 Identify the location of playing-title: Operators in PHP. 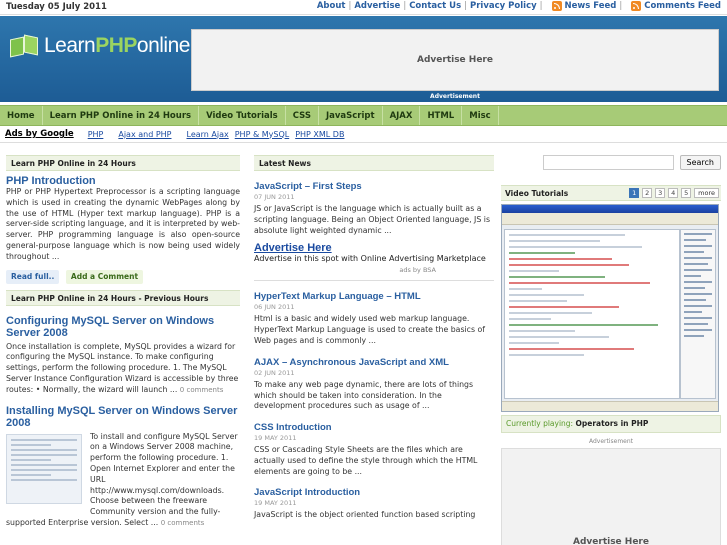
(612, 423).